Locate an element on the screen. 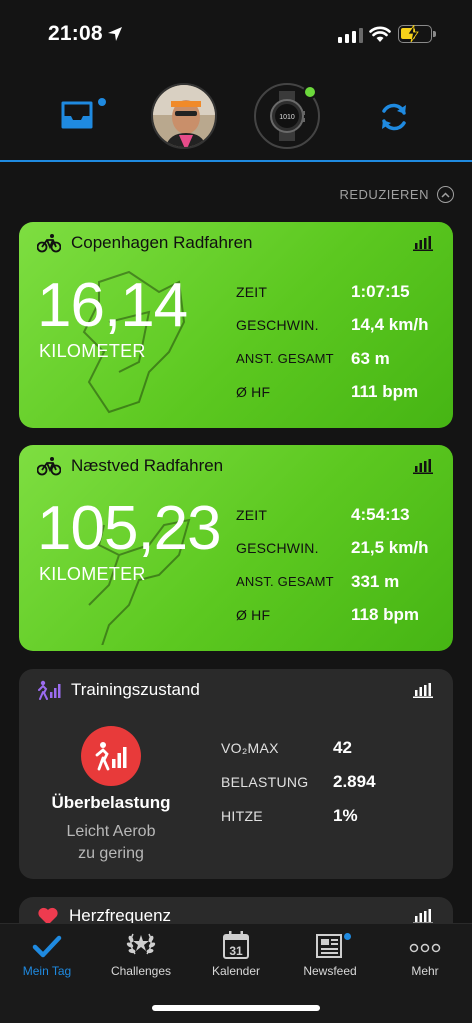  activity-header: Næstved Radfahren is located at coordinates (130, 466).